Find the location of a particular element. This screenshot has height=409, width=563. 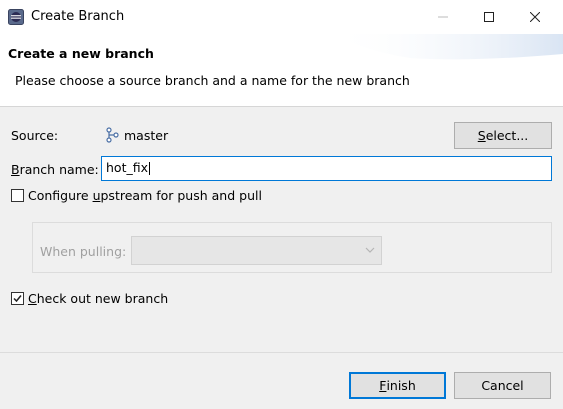

close-icon is located at coordinates (535, 17).